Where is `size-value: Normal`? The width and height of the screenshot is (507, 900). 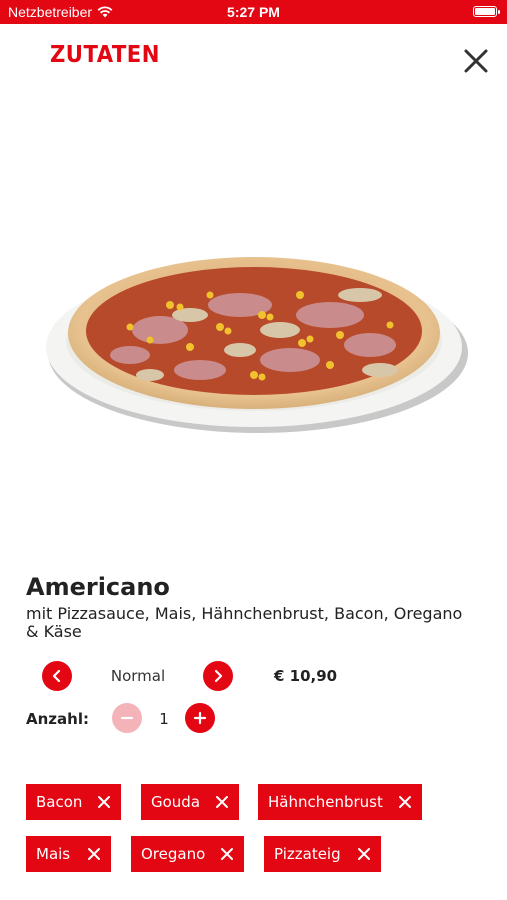
size-value: Normal is located at coordinates (138, 676).